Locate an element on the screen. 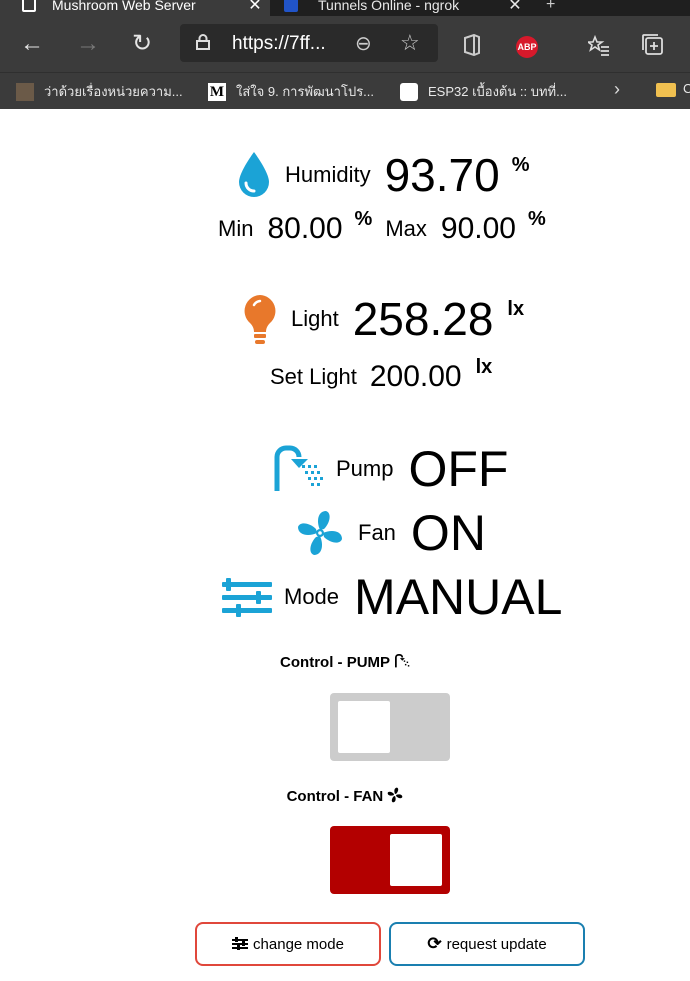  page-icon is located at coordinates (29, 6).